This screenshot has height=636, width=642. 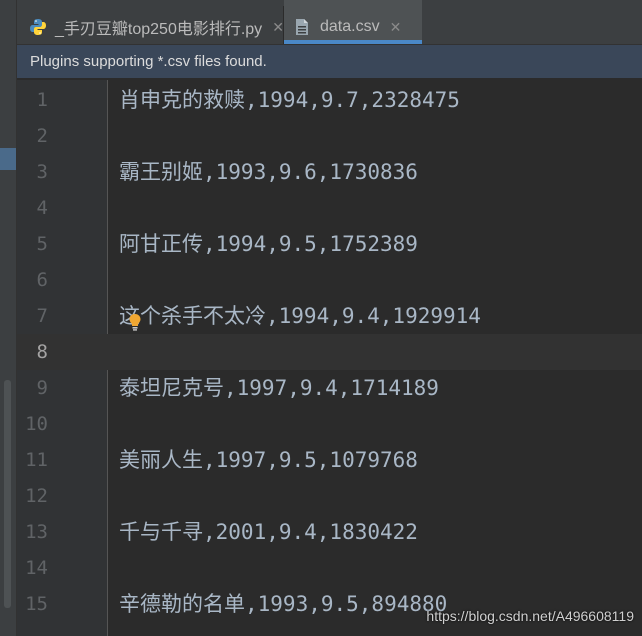 I want to click on watermark: https://blog.csdn.net/A496608119, so click(x=530, y=616).